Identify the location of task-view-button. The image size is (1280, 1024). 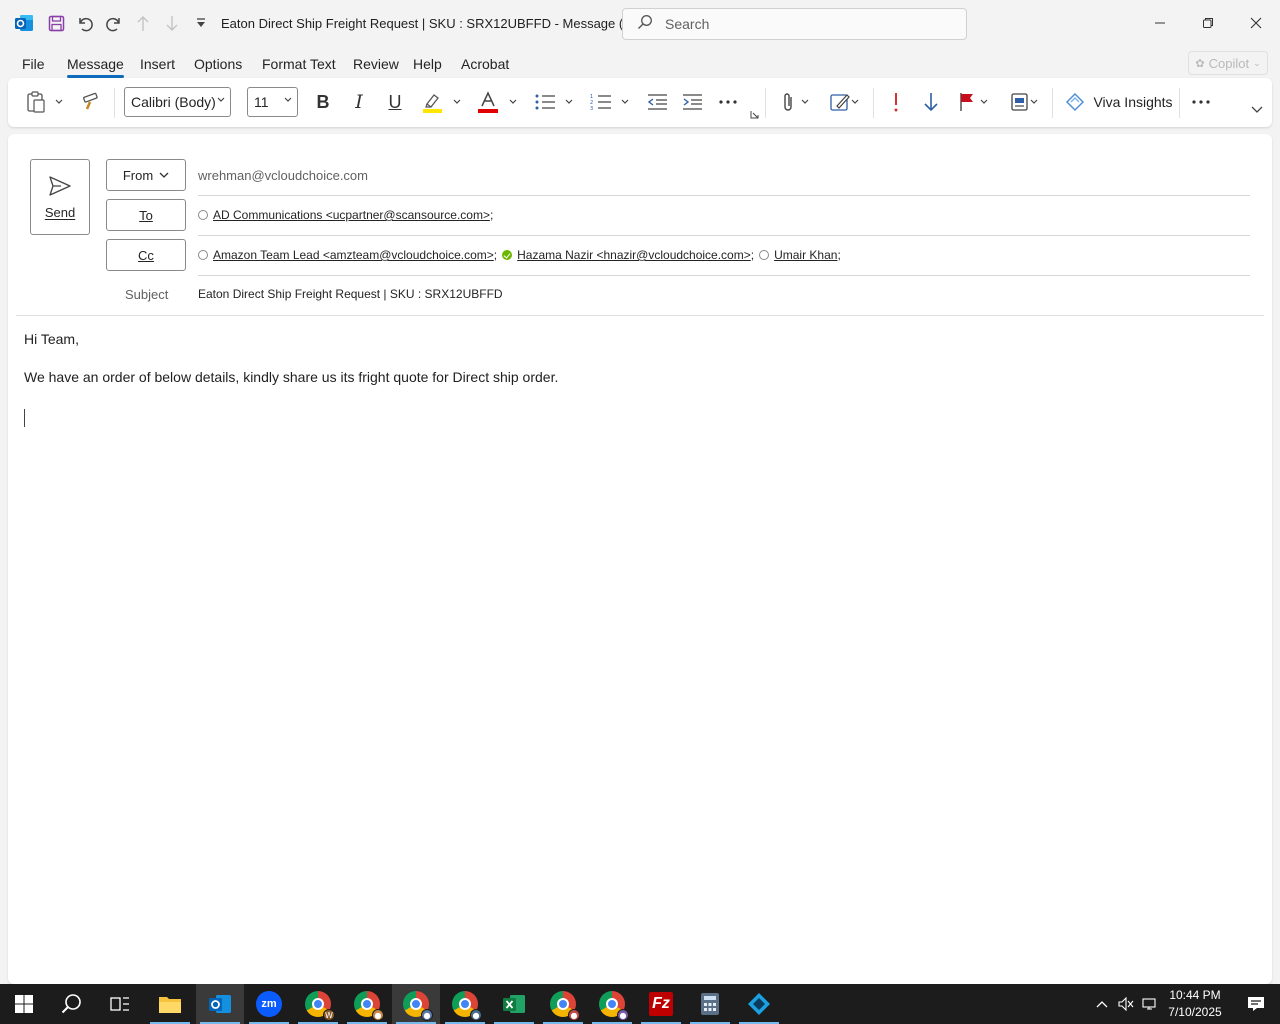
(120, 1004).